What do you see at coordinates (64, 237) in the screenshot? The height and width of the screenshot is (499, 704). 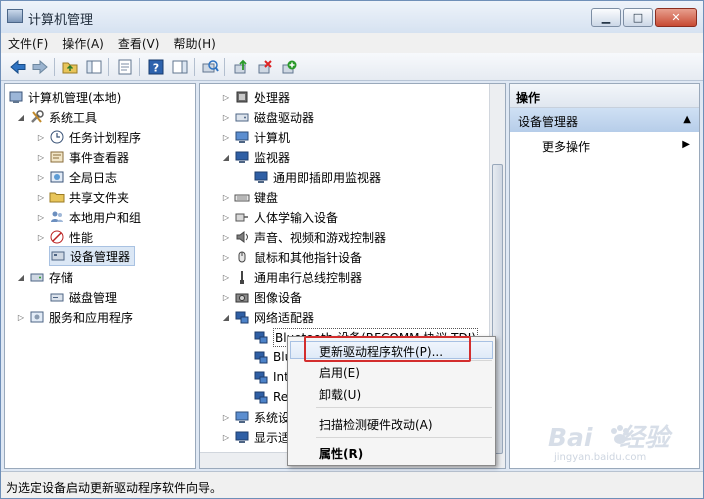 I see `tree-performance: ▷ 性能` at bounding box center [64, 237].